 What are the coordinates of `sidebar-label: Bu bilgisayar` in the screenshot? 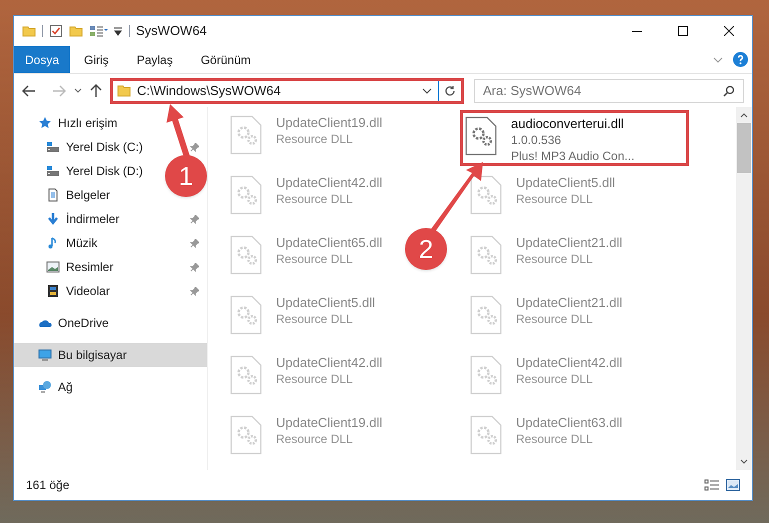 It's located at (92, 355).